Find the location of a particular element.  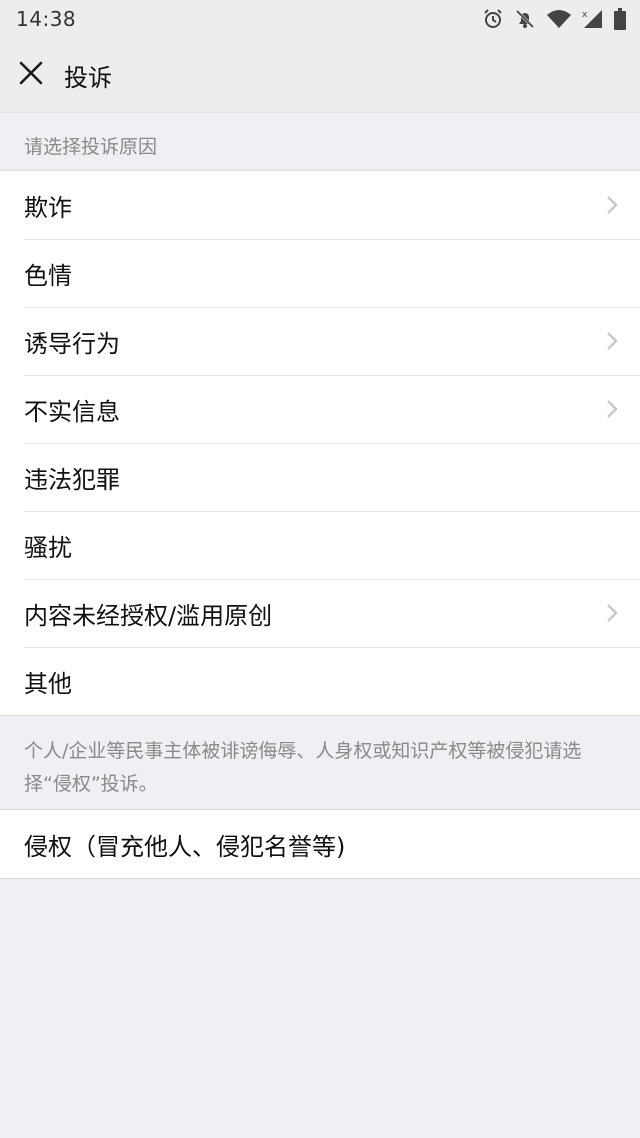

reason-item-pornography: 色情 is located at coordinates (320, 273).